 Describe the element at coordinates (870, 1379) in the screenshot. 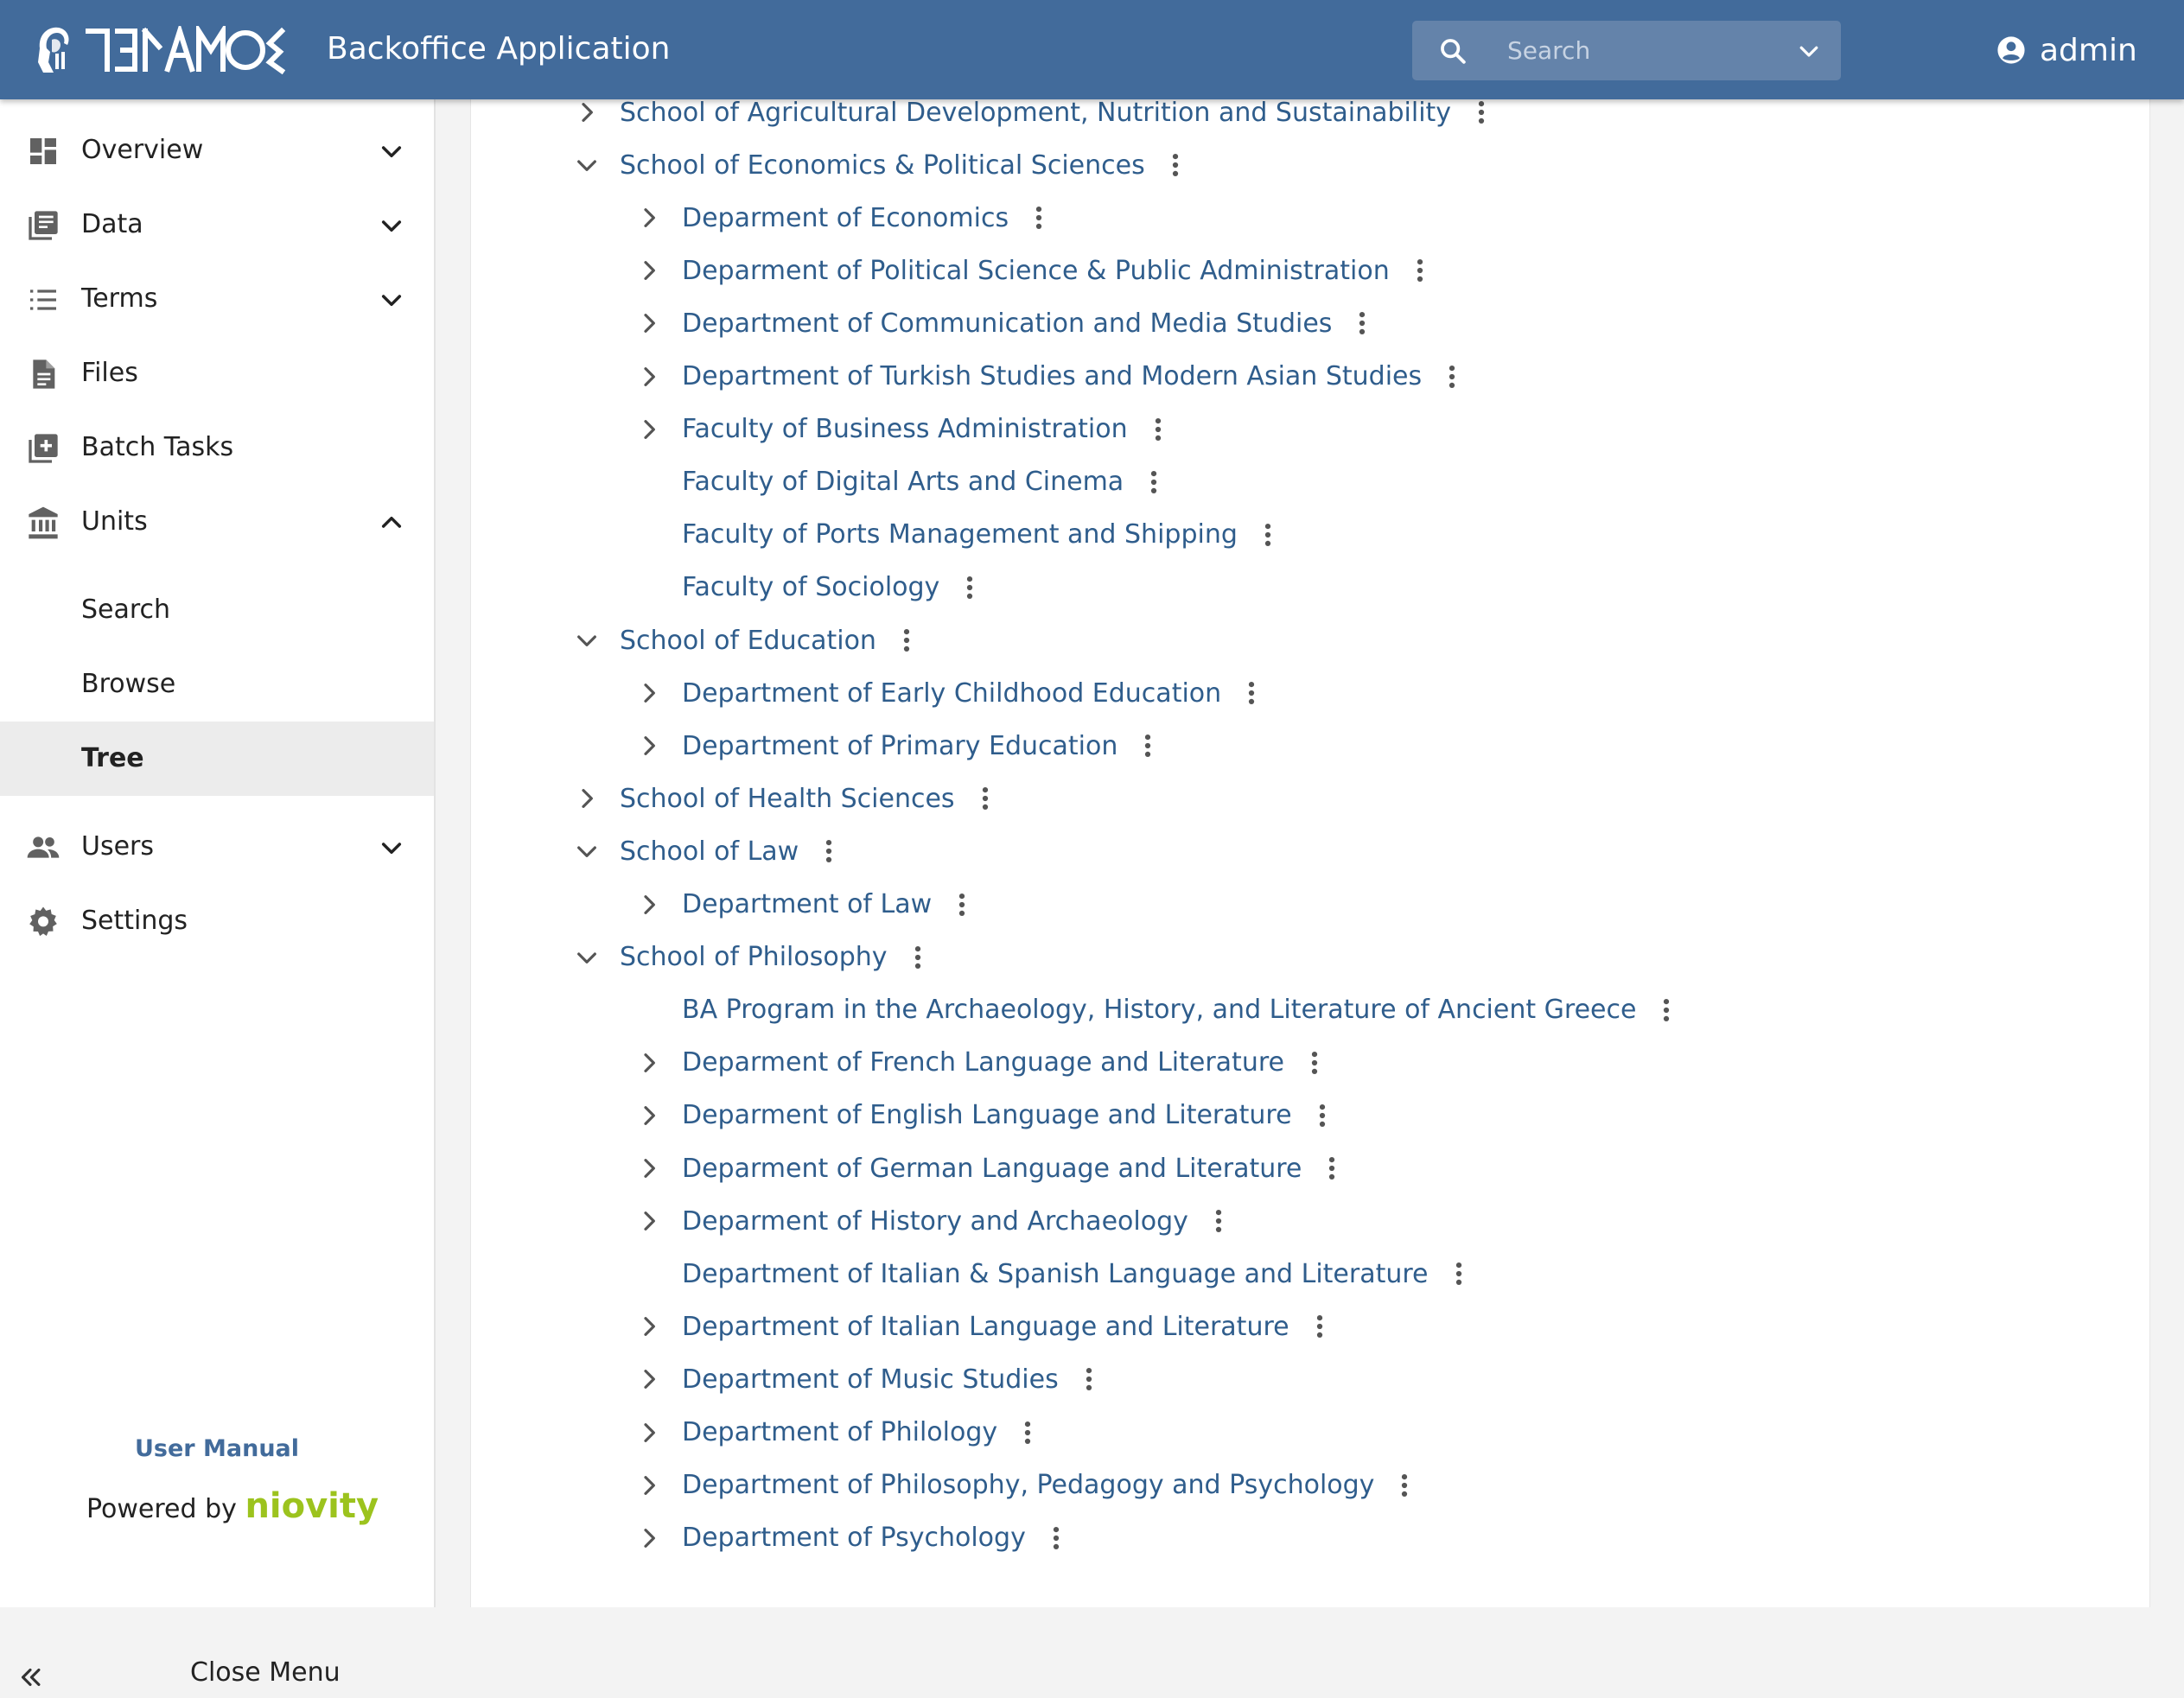

I see `tree-node-label: Department of Music Studies` at that location.